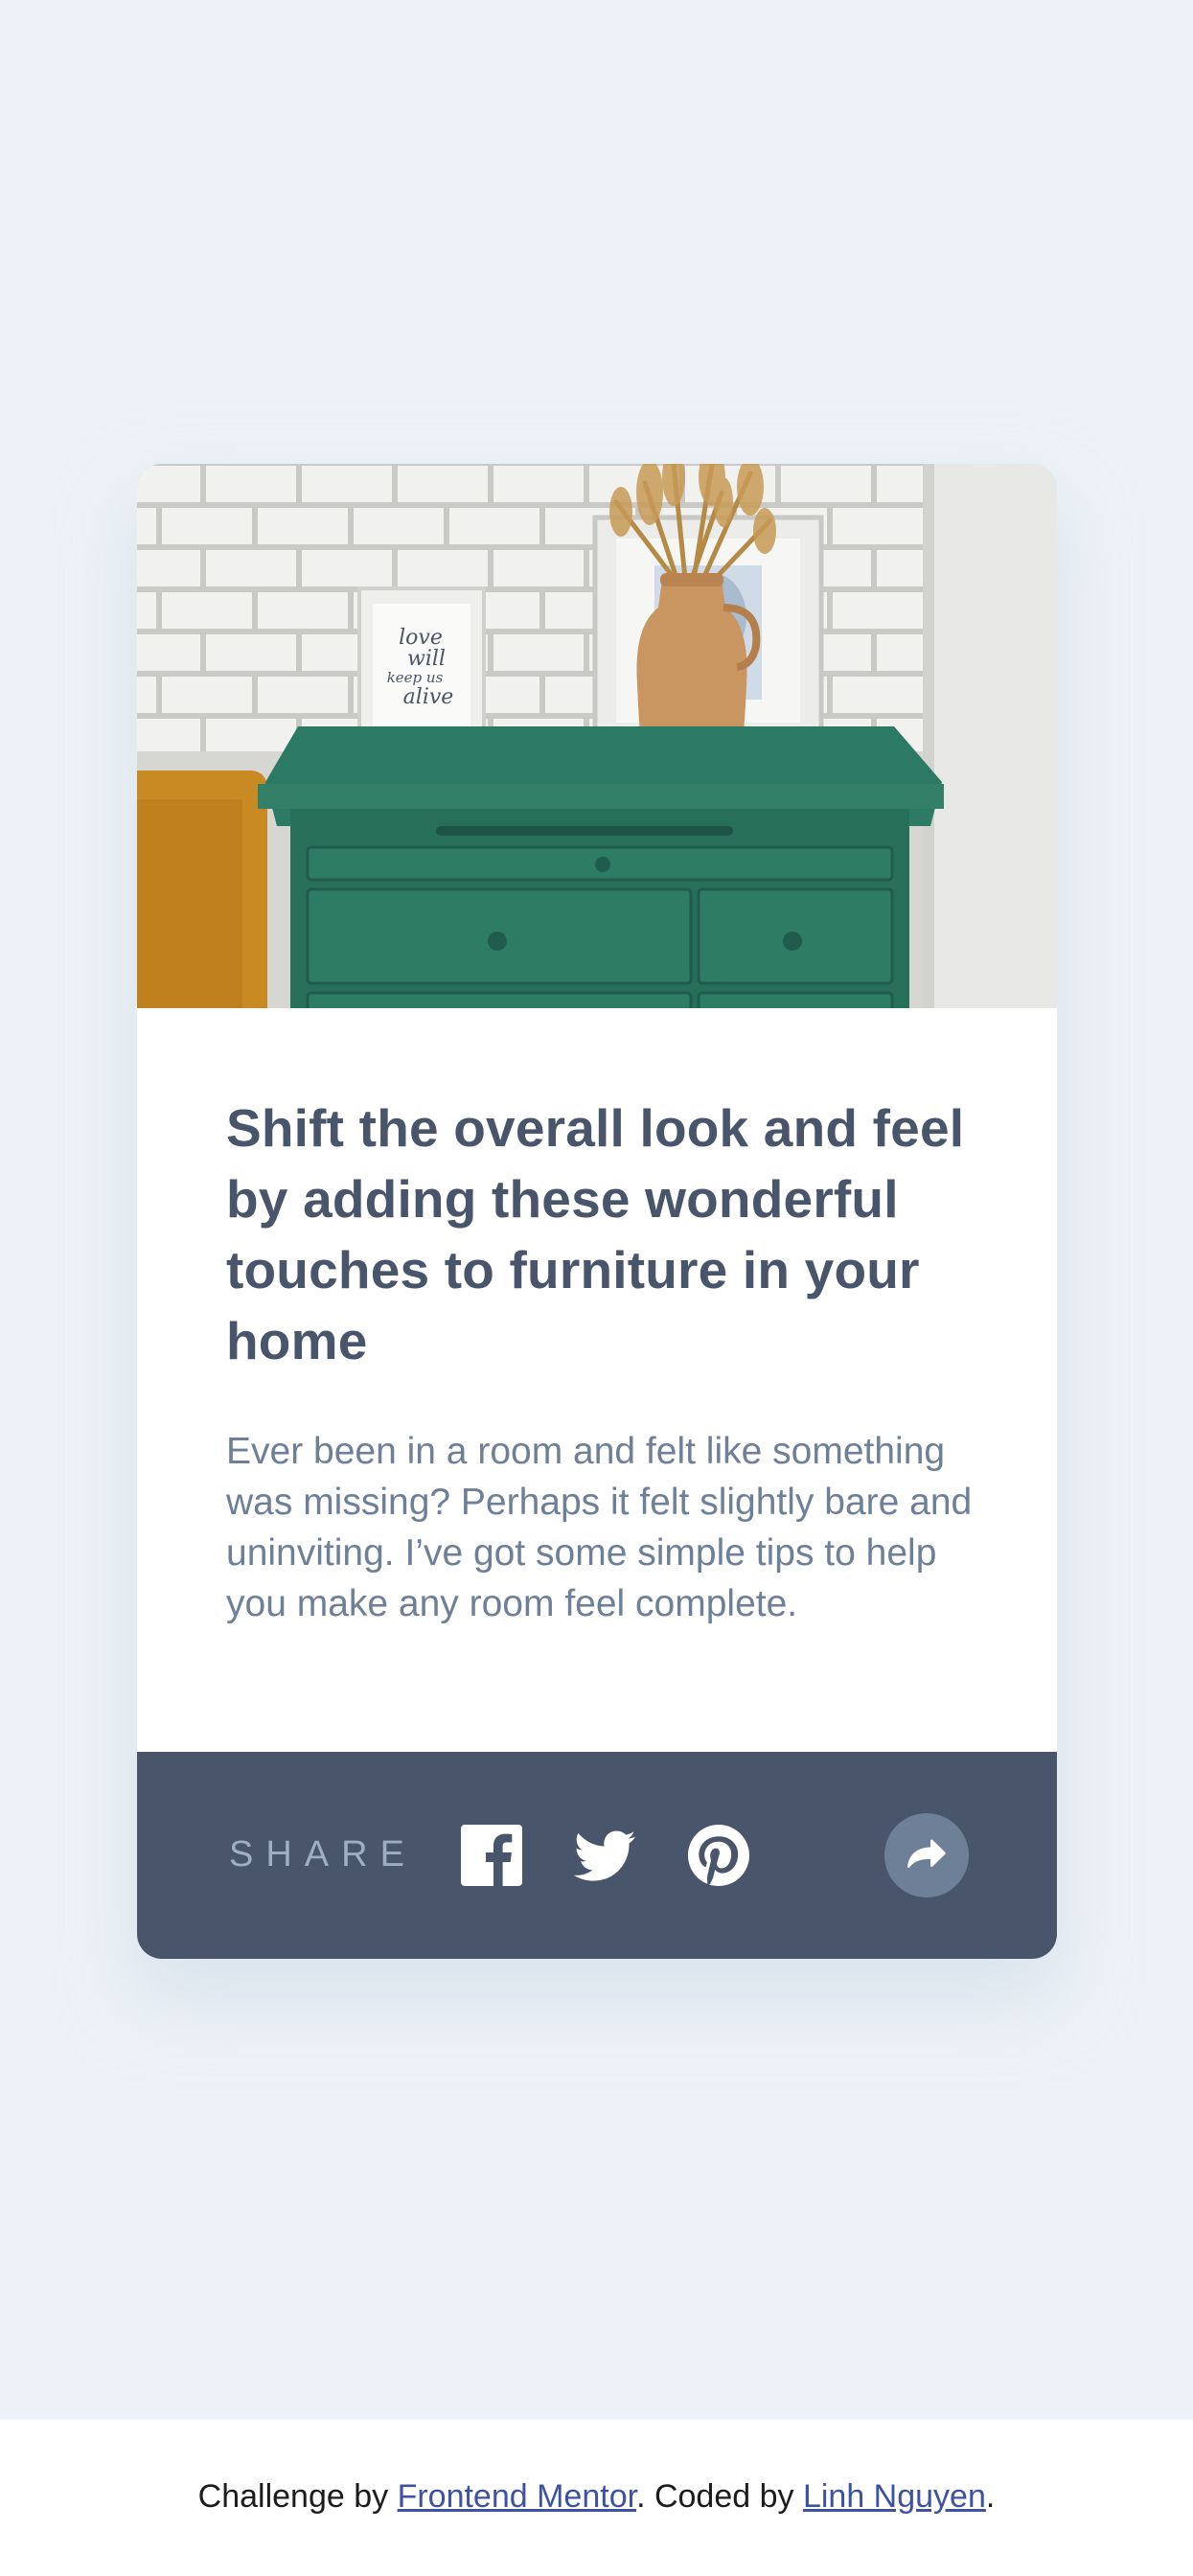 This screenshot has height=2576, width=1193. Describe the element at coordinates (894, 2496) in the screenshot. I see `author-link: Linh Nguyen` at that location.